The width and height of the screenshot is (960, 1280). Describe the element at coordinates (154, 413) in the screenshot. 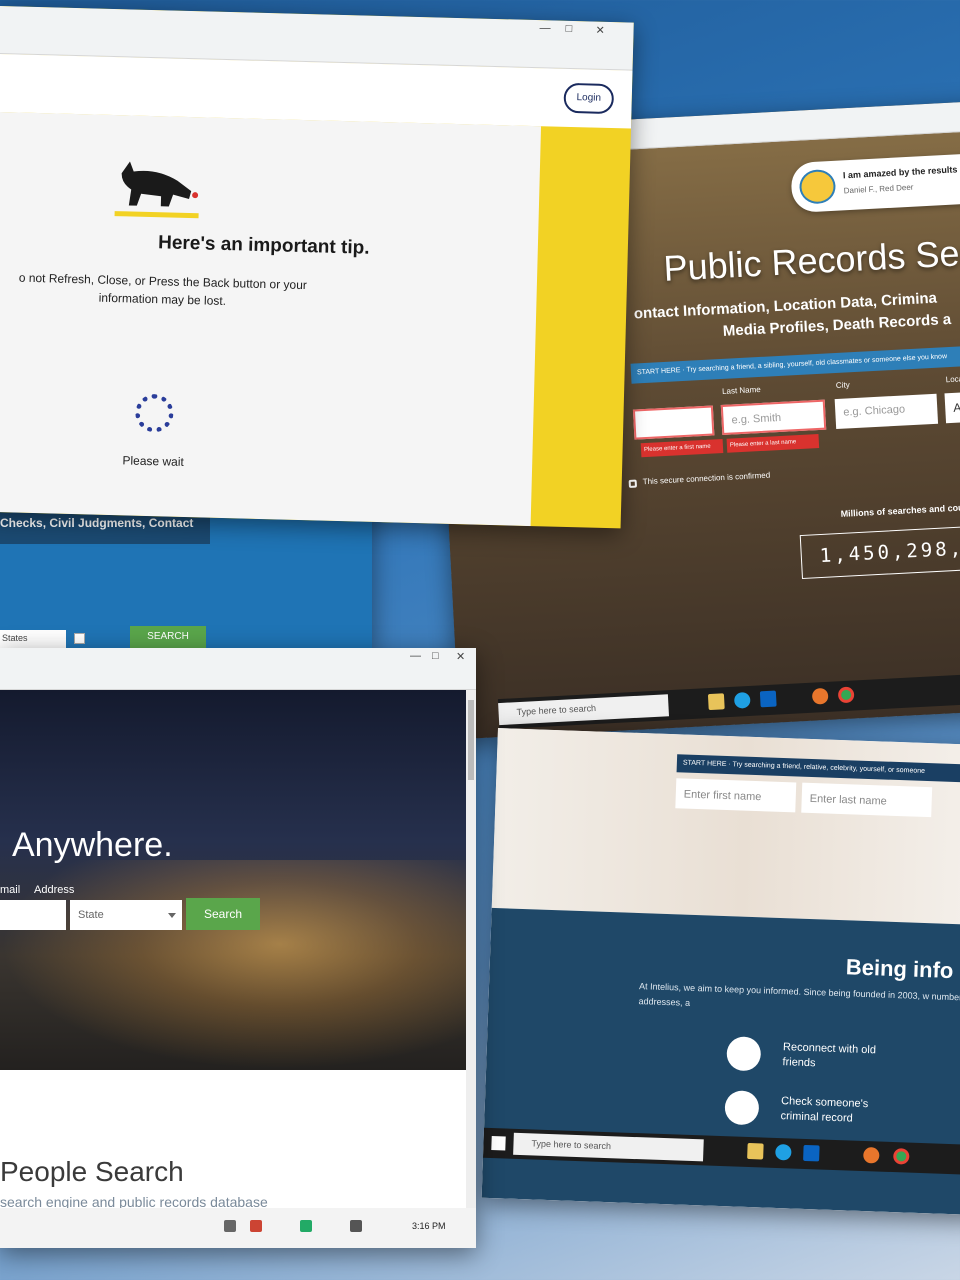

I see `spinner-icon` at that location.